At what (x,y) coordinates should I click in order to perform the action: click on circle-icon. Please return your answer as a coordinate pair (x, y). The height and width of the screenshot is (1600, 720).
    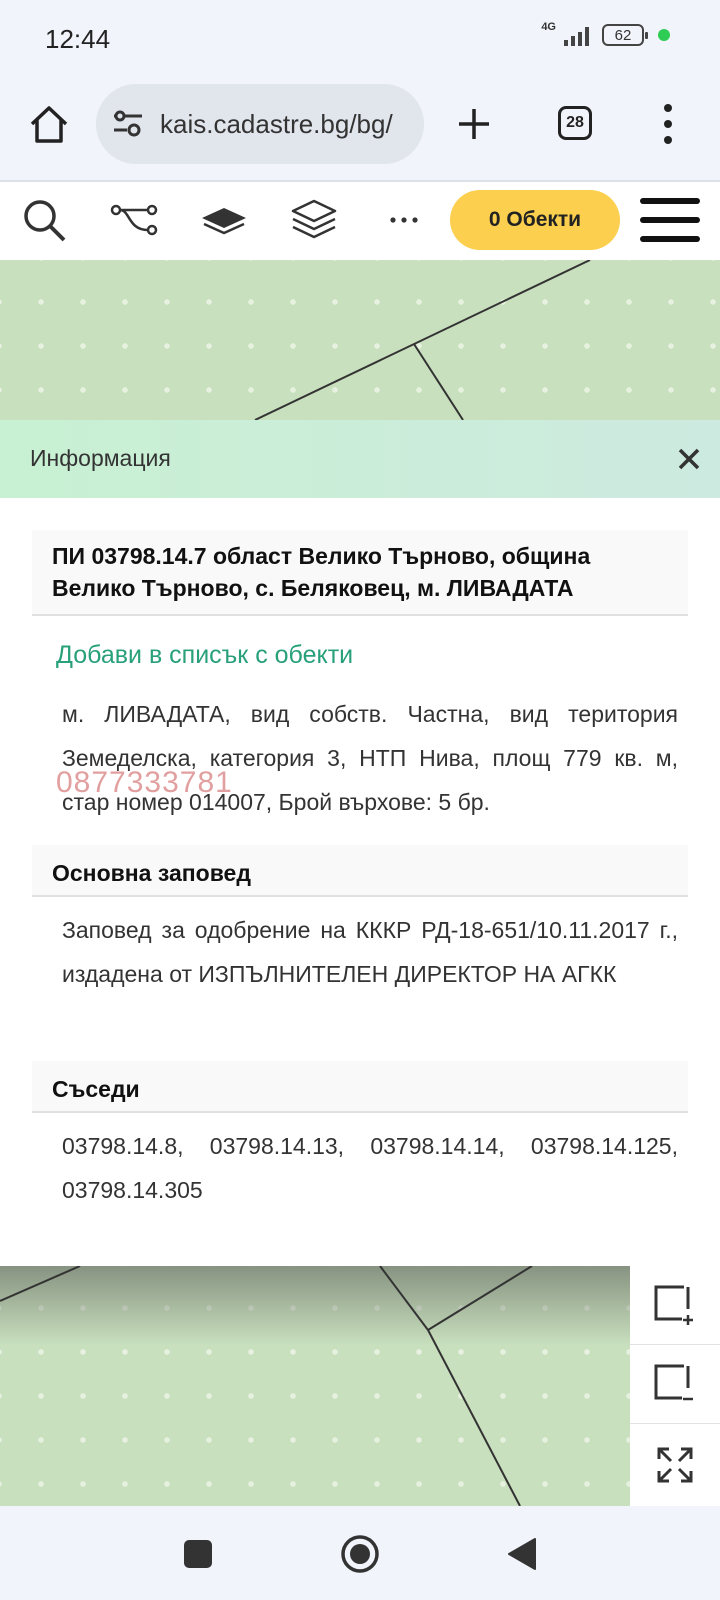
    Looking at the image, I should click on (360, 1554).